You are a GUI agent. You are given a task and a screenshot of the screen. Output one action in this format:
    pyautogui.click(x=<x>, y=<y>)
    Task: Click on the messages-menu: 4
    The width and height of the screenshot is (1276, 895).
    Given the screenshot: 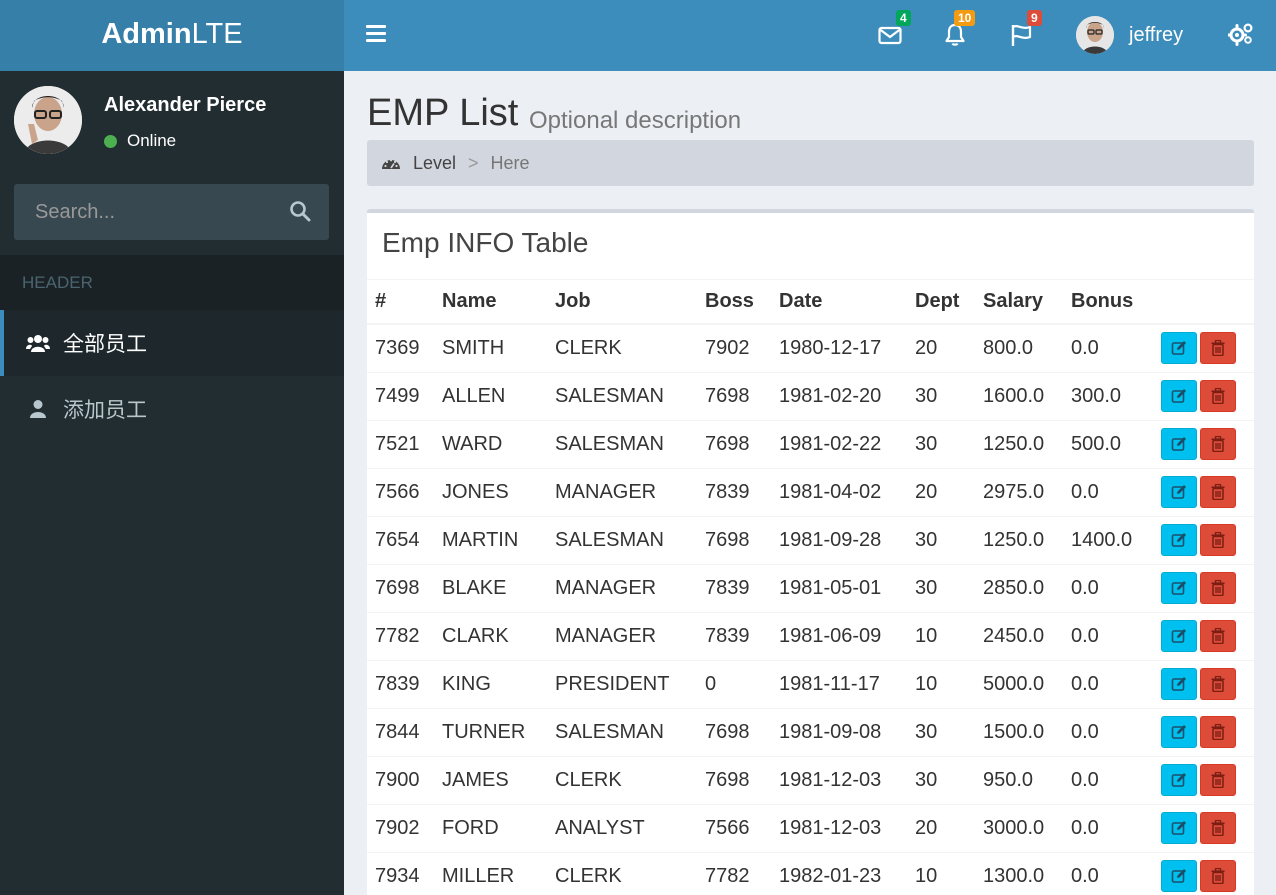 What is the action you would take?
    pyautogui.click(x=894, y=33)
    